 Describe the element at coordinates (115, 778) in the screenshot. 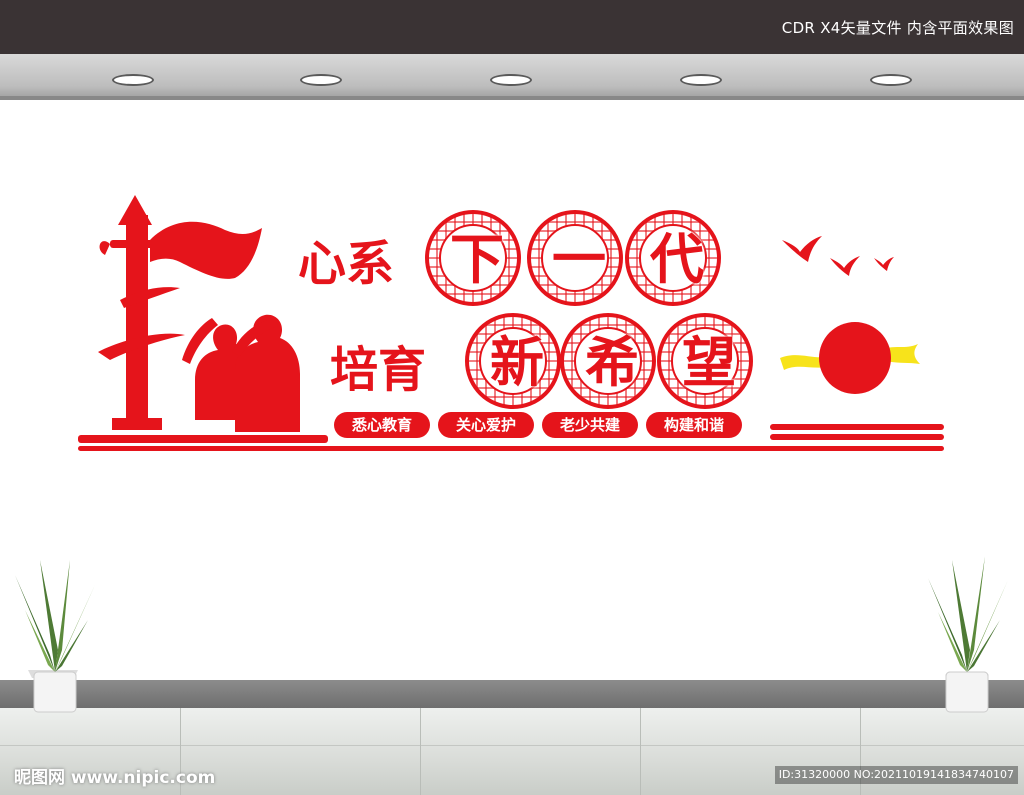

I see `watermark-left: 昵图网 www.nipic.com` at that location.